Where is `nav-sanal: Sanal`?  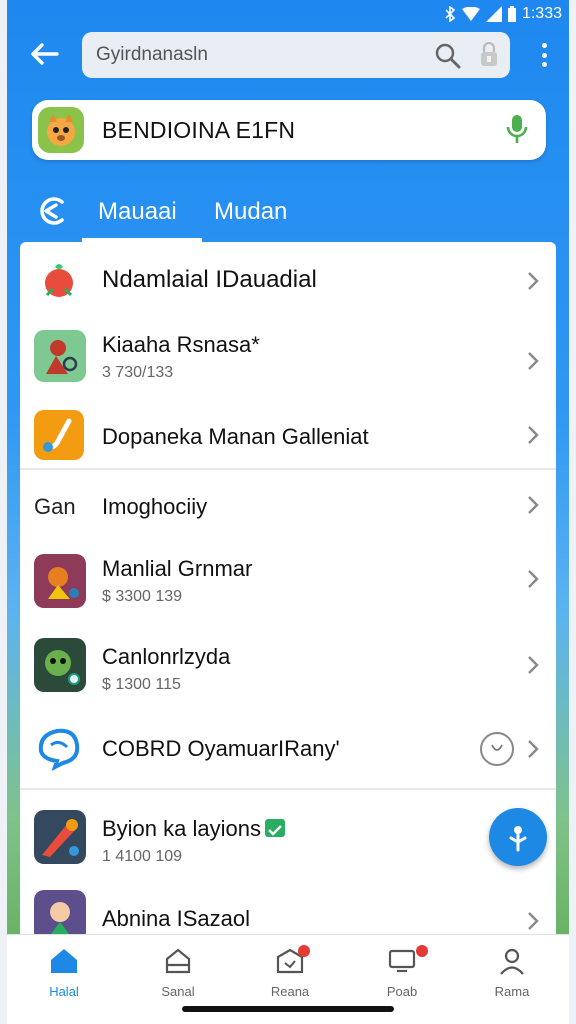
nav-sanal: Sanal is located at coordinates (178, 973).